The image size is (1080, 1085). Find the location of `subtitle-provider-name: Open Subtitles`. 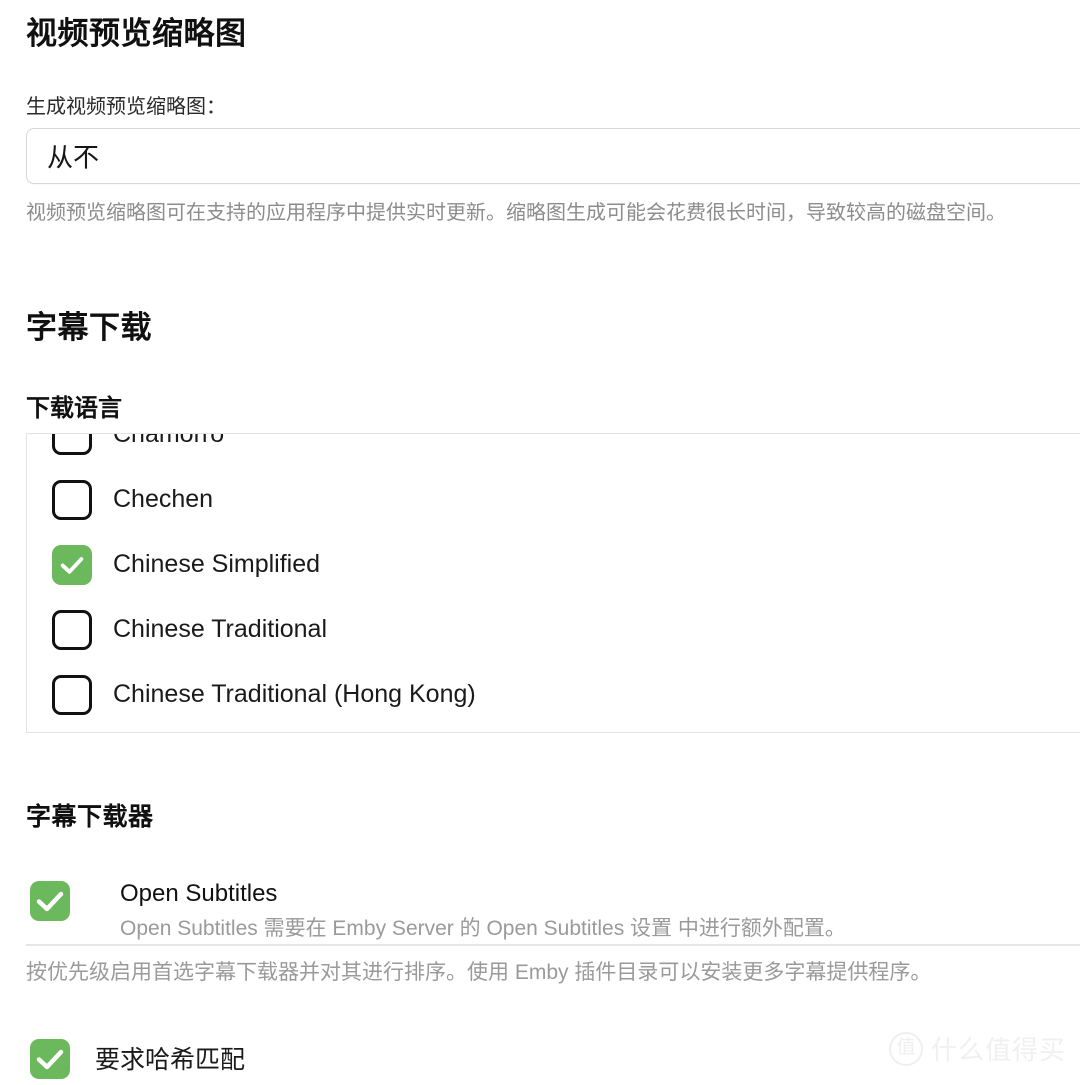

subtitle-provider-name: Open Subtitles is located at coordinates (199, 893).